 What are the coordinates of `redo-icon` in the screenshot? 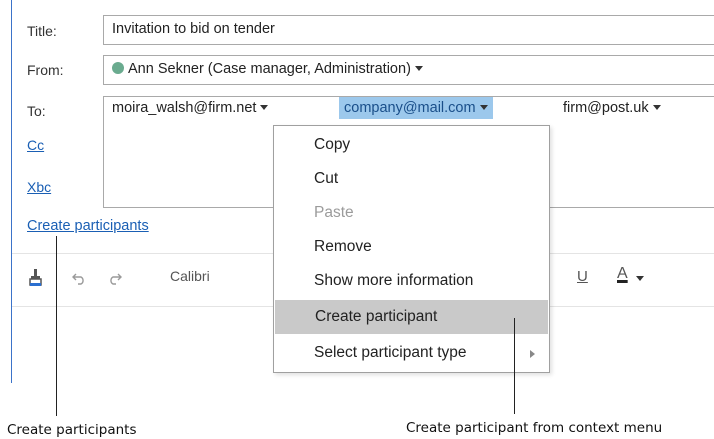 It's located at (115, 278).